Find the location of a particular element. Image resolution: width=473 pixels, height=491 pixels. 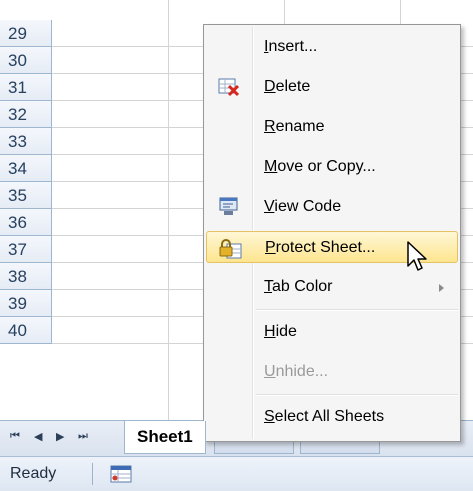

status-divider is located at coordinates (92, 474).